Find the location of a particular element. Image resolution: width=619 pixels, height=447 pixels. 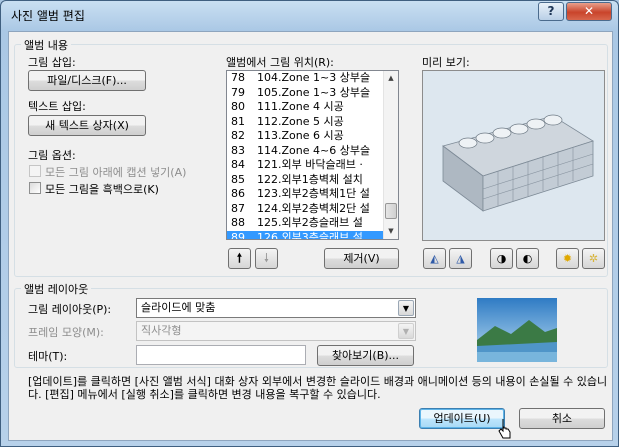

list-item-number: 81 is located at coordinates (238, 121).